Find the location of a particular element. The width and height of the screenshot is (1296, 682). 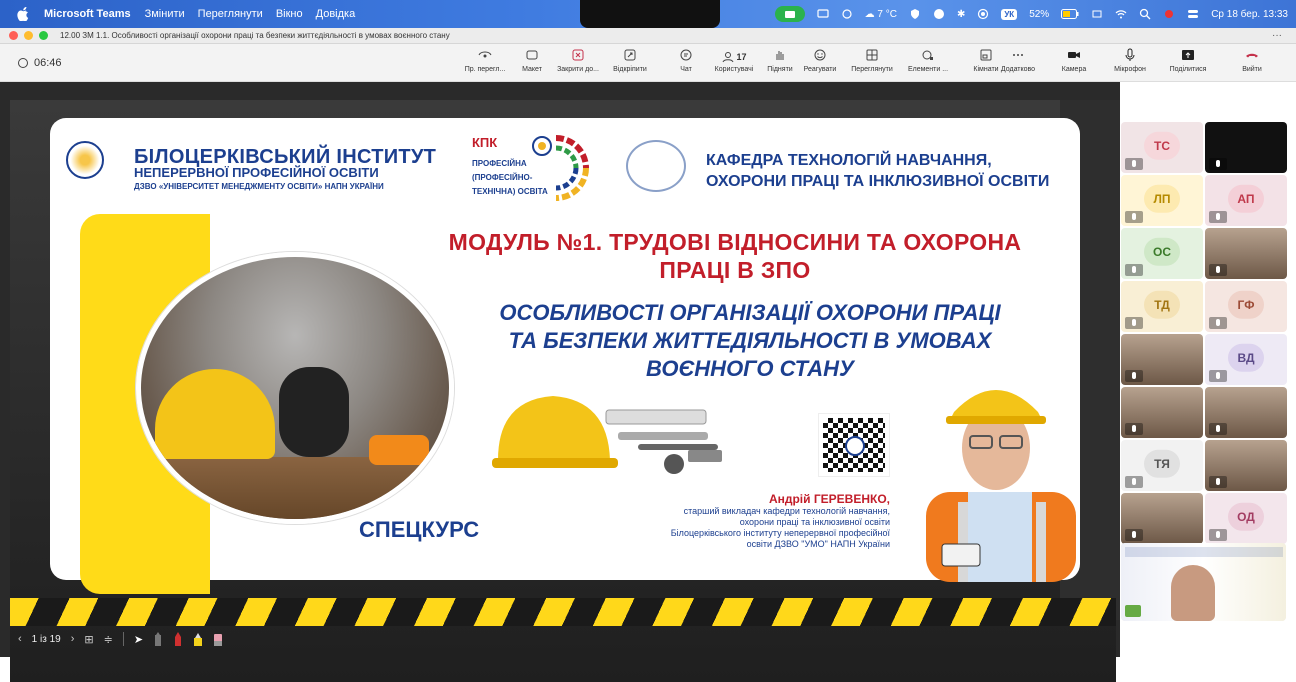

kpk-logo-rings is located at coordinates (560, 168).